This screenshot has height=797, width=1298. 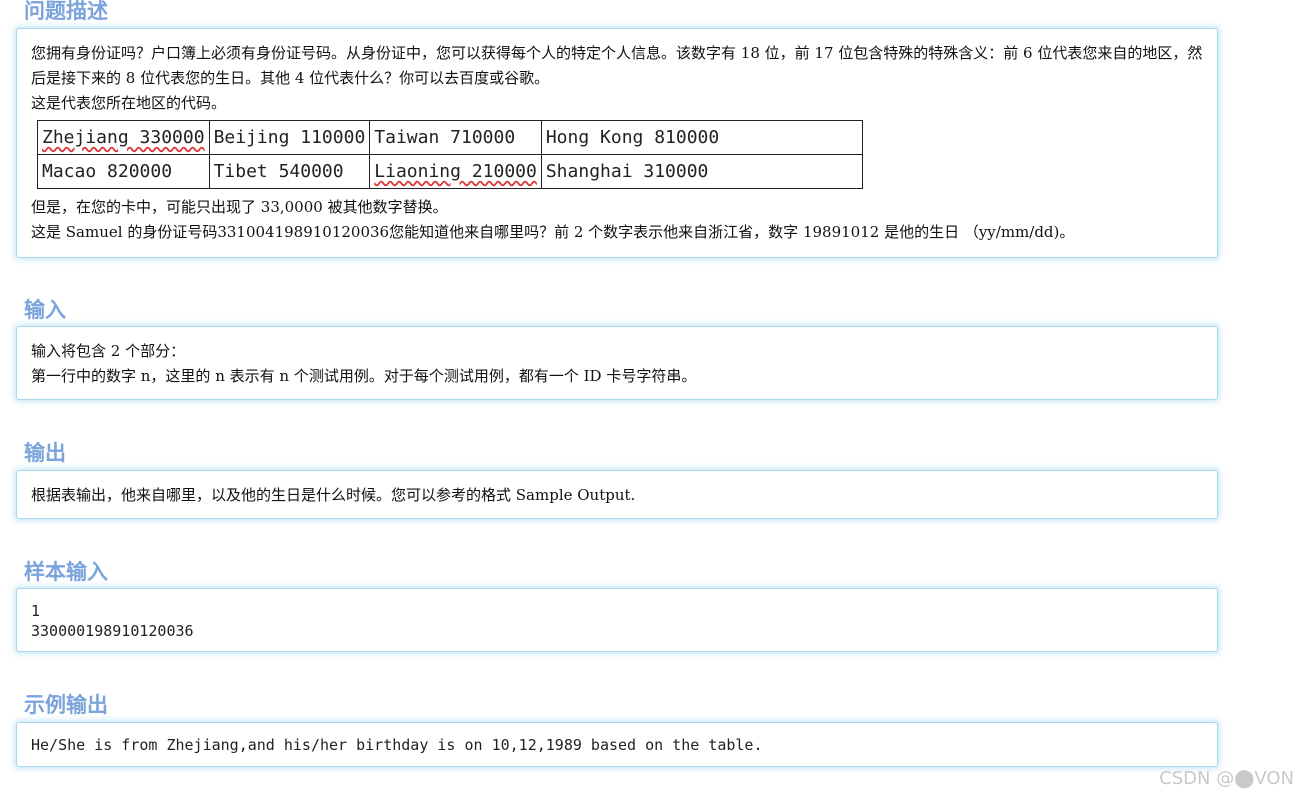 What do you see at coordinates (617, 620) in the screenshot?
I see `sample-input-panel: 1 330000198910120036` at bounding box center [617, 620].